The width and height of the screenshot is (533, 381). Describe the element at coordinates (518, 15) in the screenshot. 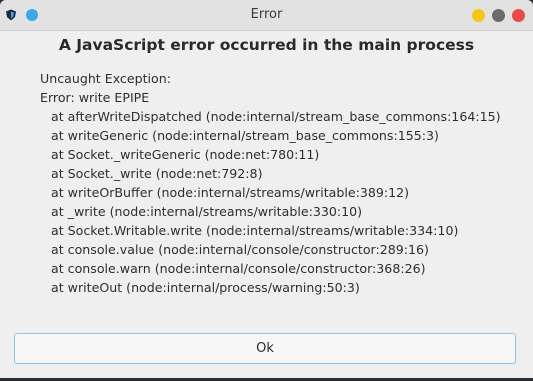

I see `close-icon` at that location.